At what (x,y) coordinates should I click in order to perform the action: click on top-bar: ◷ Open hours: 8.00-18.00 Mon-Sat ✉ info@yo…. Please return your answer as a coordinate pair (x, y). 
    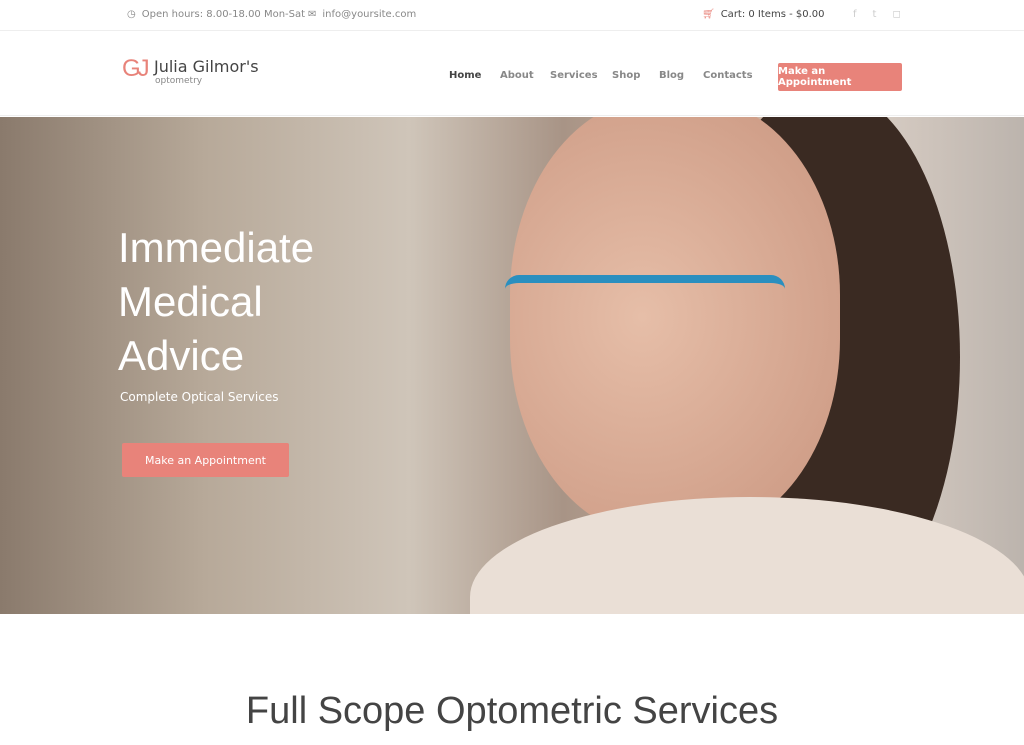
    Looking at the image, I should click on (512, 15).